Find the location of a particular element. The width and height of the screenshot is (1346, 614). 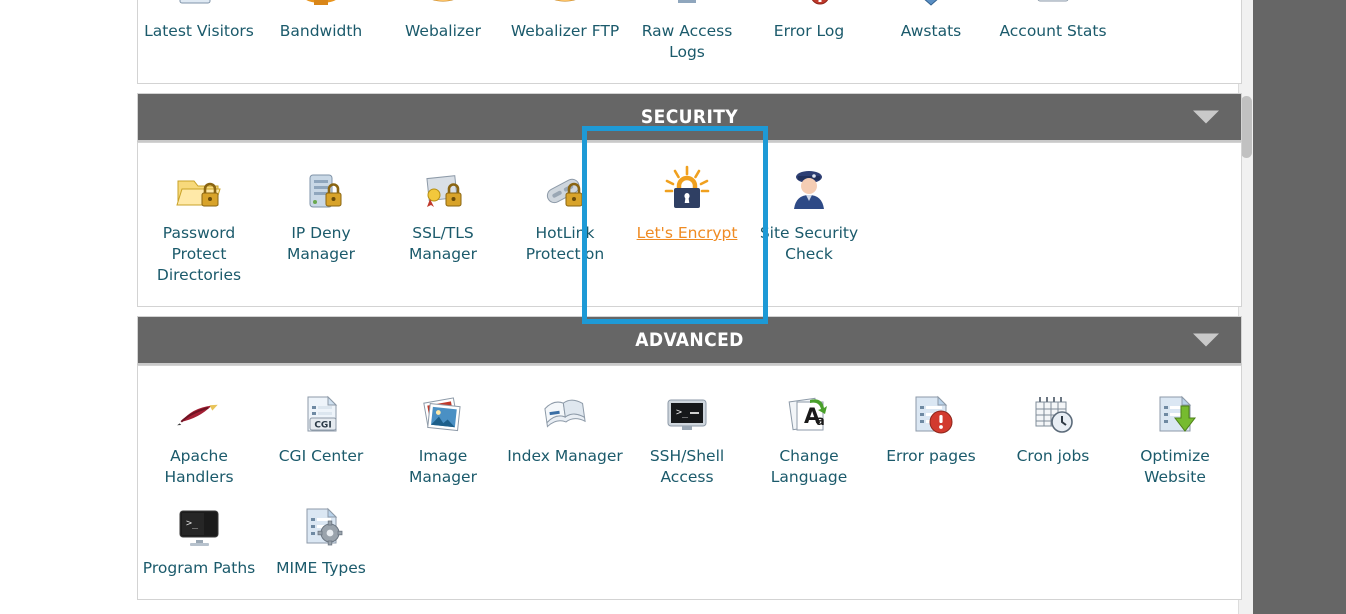

scrollbar-thumb is located at coordinates (1246, 127).